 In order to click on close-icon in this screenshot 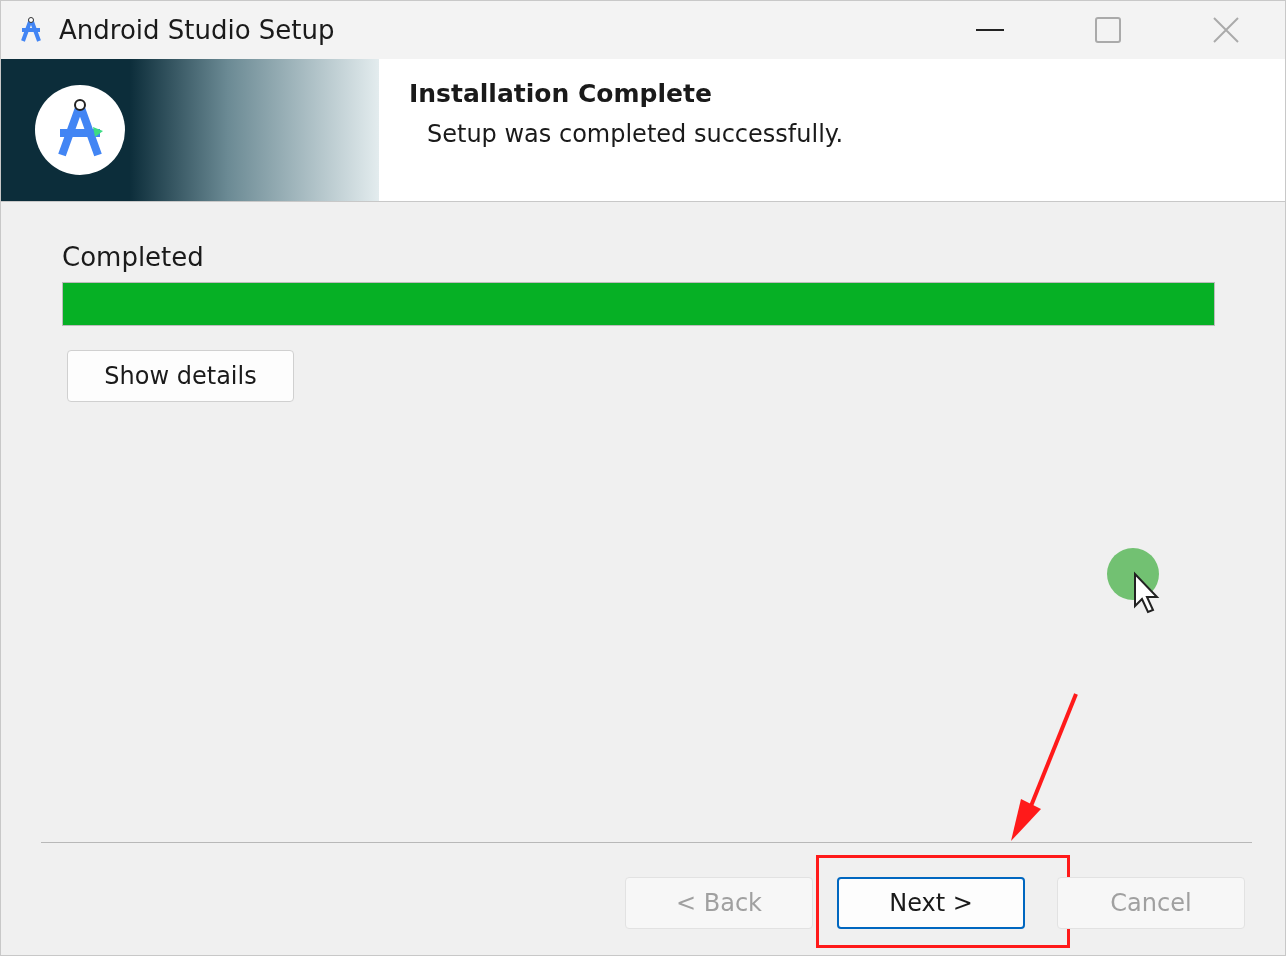, I will do `click(1226, 30)`.